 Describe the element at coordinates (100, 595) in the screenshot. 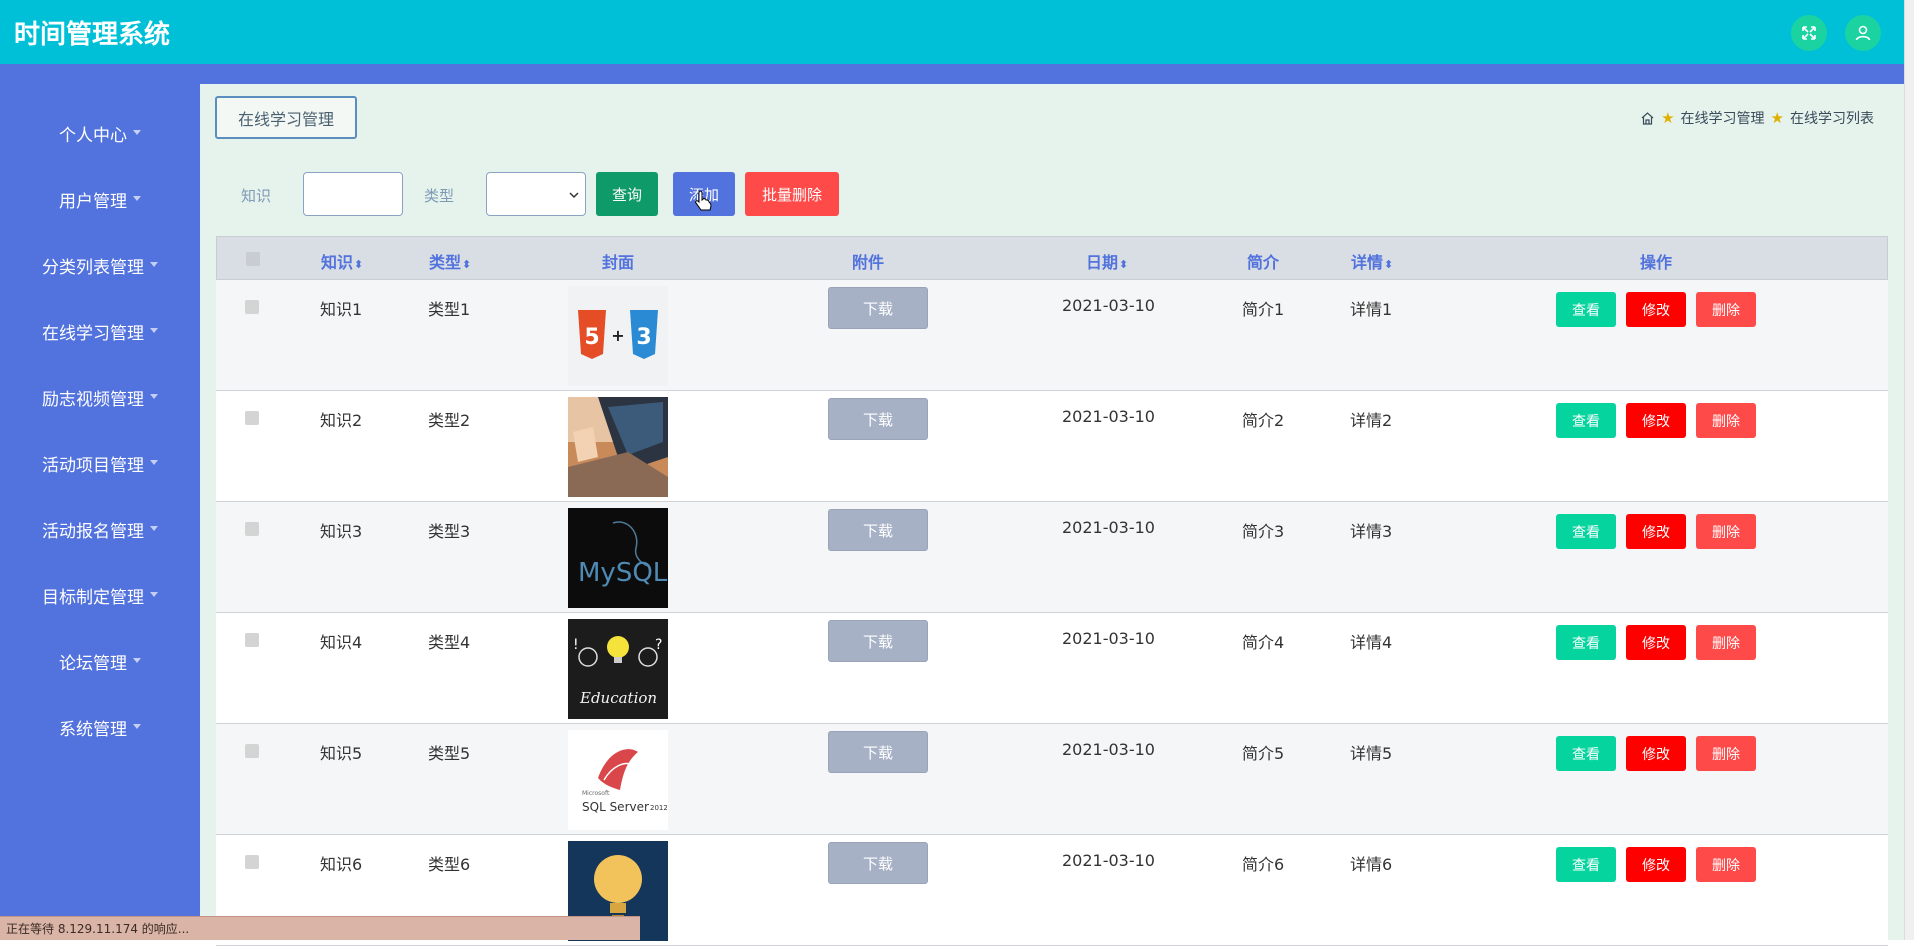

I see `sidebar-item-goal-setting: 目标制定管理` at that location.